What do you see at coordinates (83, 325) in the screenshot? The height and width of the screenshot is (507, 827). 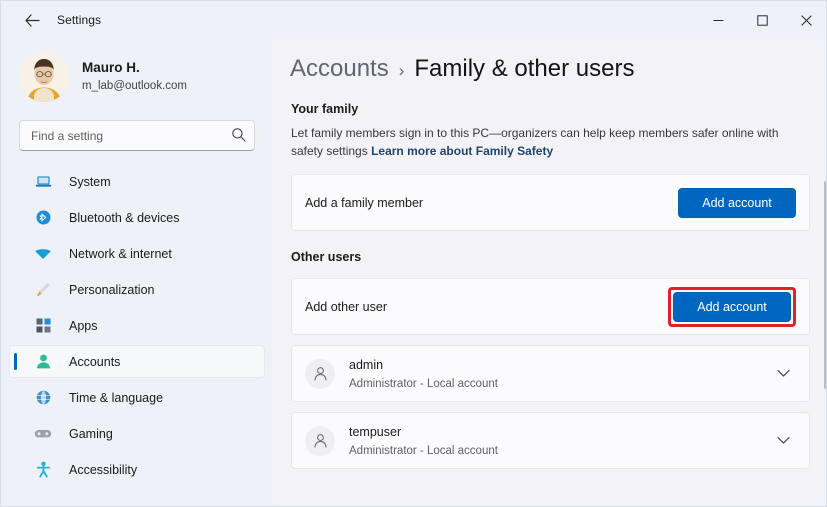 I see `sidebar-item-label: Apps` at bounding box center [83, 325].